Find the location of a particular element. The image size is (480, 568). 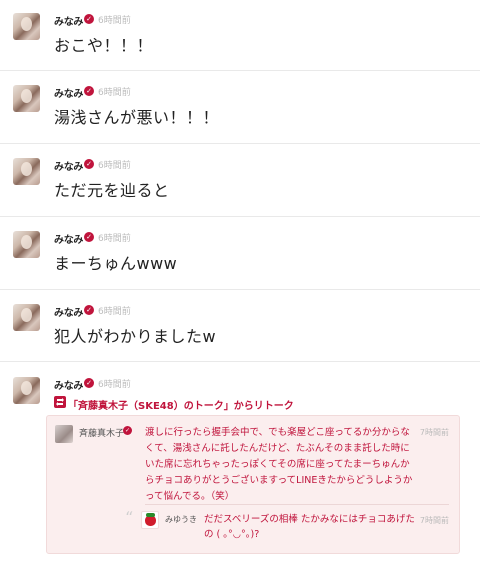

post-text: 湯浅さんが悪い！！！ is located at coordinates (137, 117).